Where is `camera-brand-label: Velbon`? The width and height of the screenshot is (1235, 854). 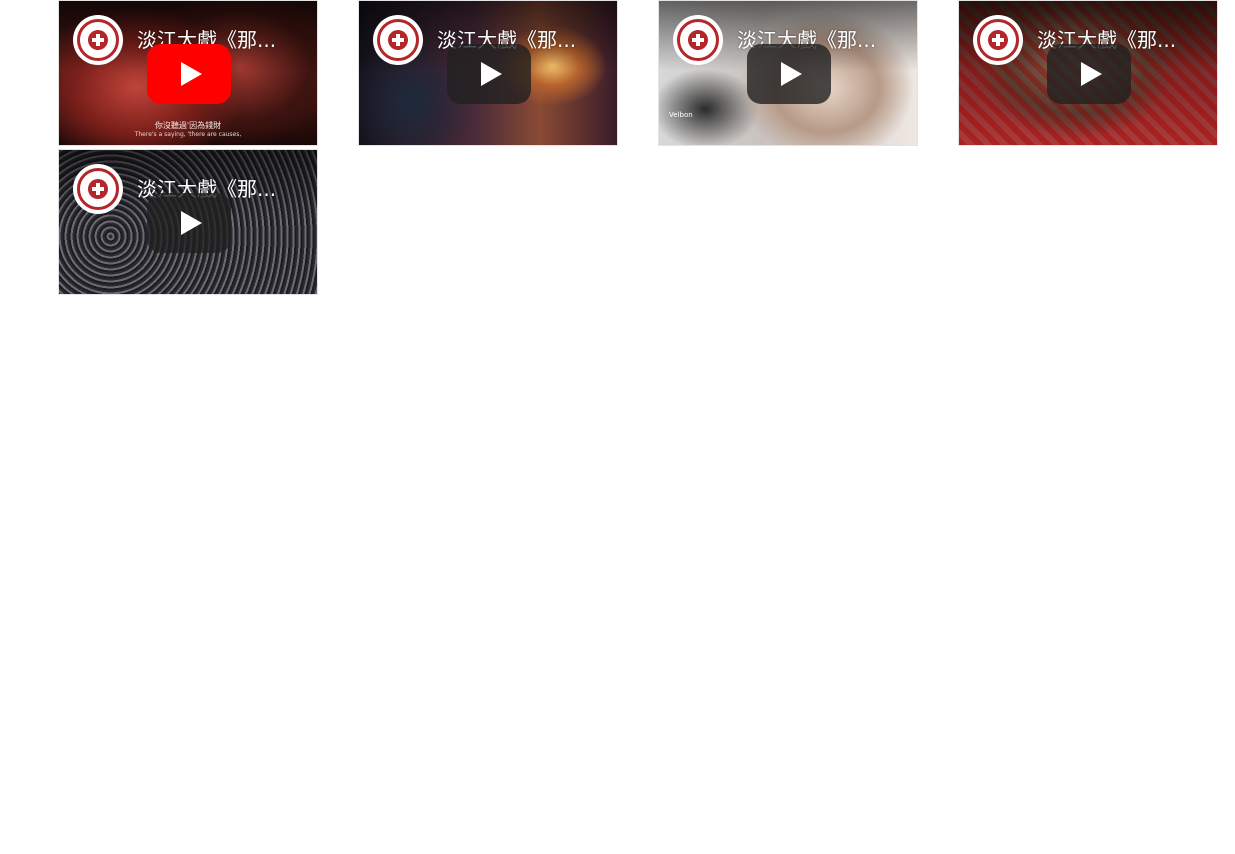 camera-brand-label: Velbon is located at coordinates (681, 115).